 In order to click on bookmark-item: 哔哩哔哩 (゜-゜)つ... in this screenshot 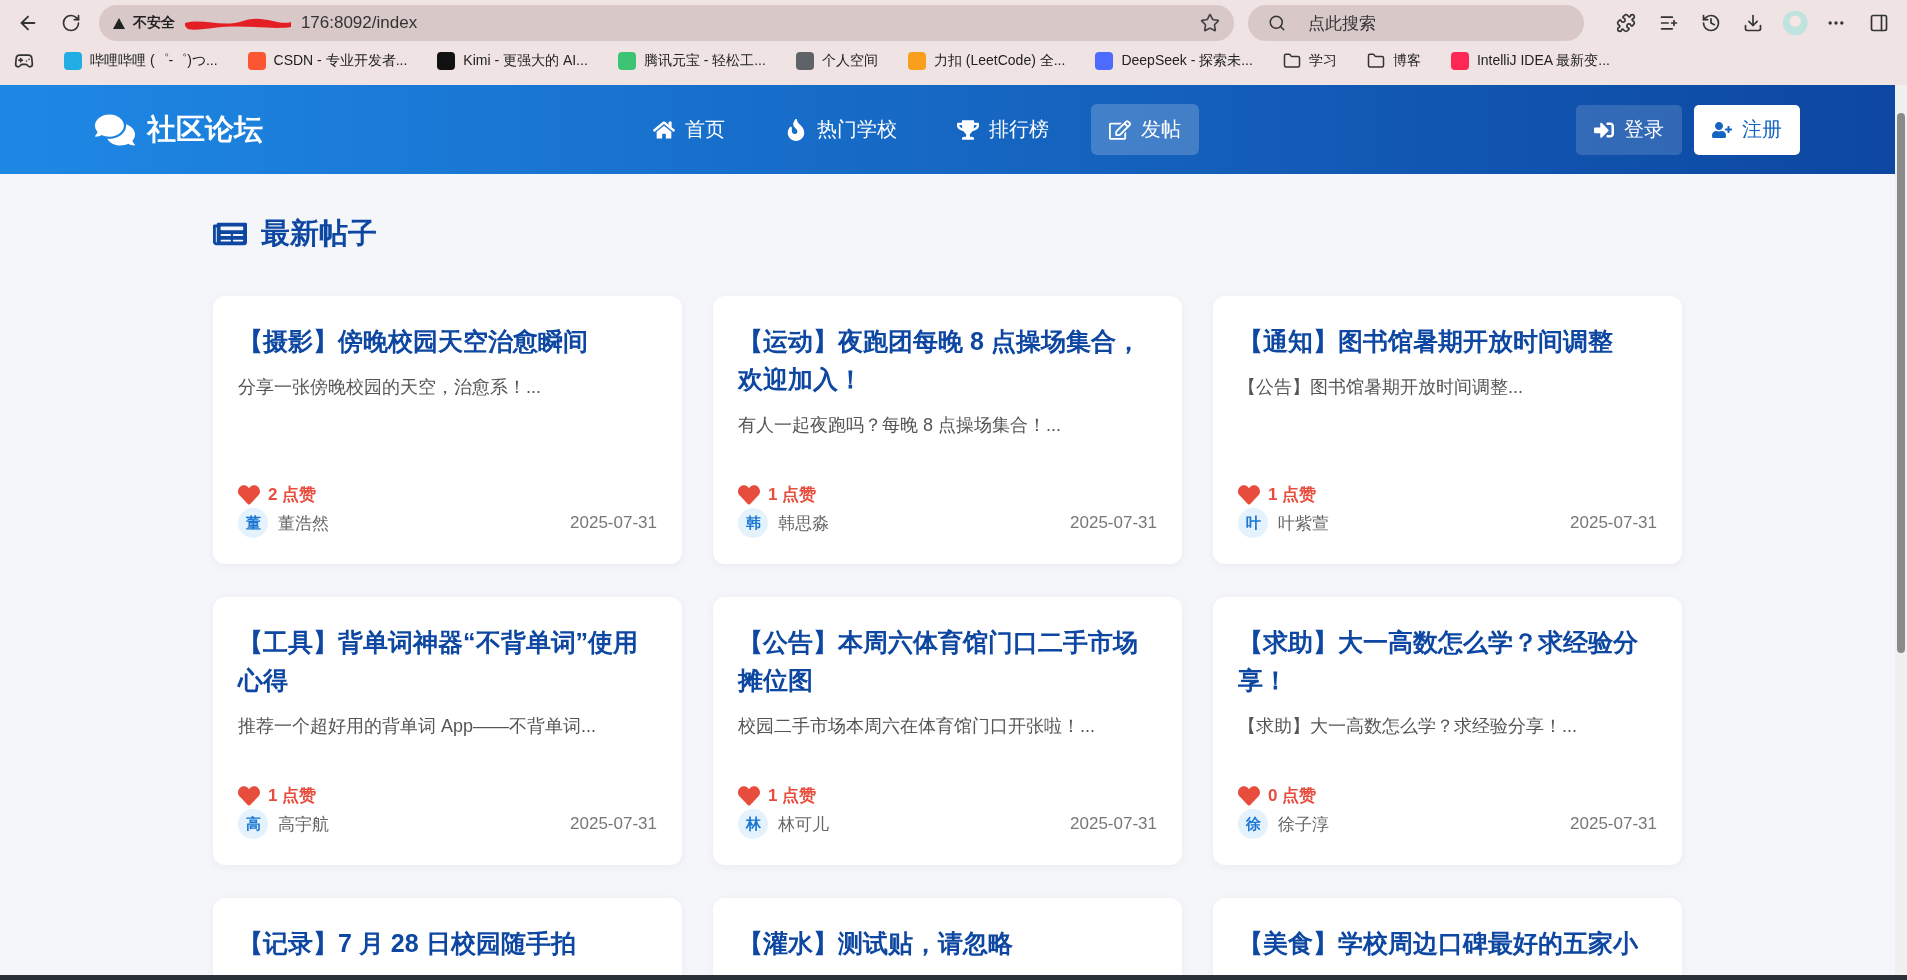, I will do `click(141, 60)`.